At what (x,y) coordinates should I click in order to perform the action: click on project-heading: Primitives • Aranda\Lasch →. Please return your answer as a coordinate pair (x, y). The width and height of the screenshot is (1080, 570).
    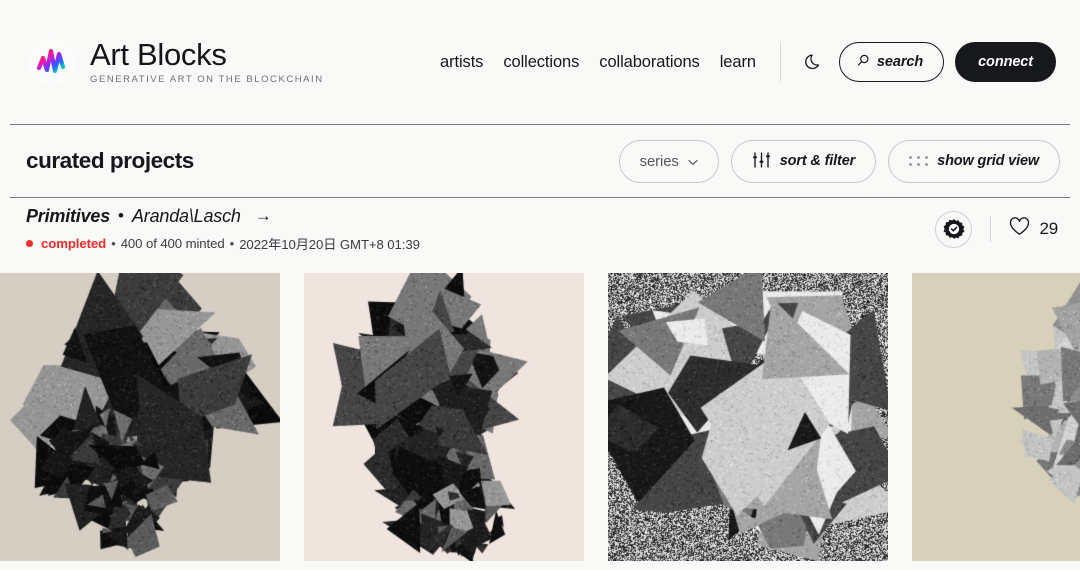
    Looking at the image, I should click on (223, 216).